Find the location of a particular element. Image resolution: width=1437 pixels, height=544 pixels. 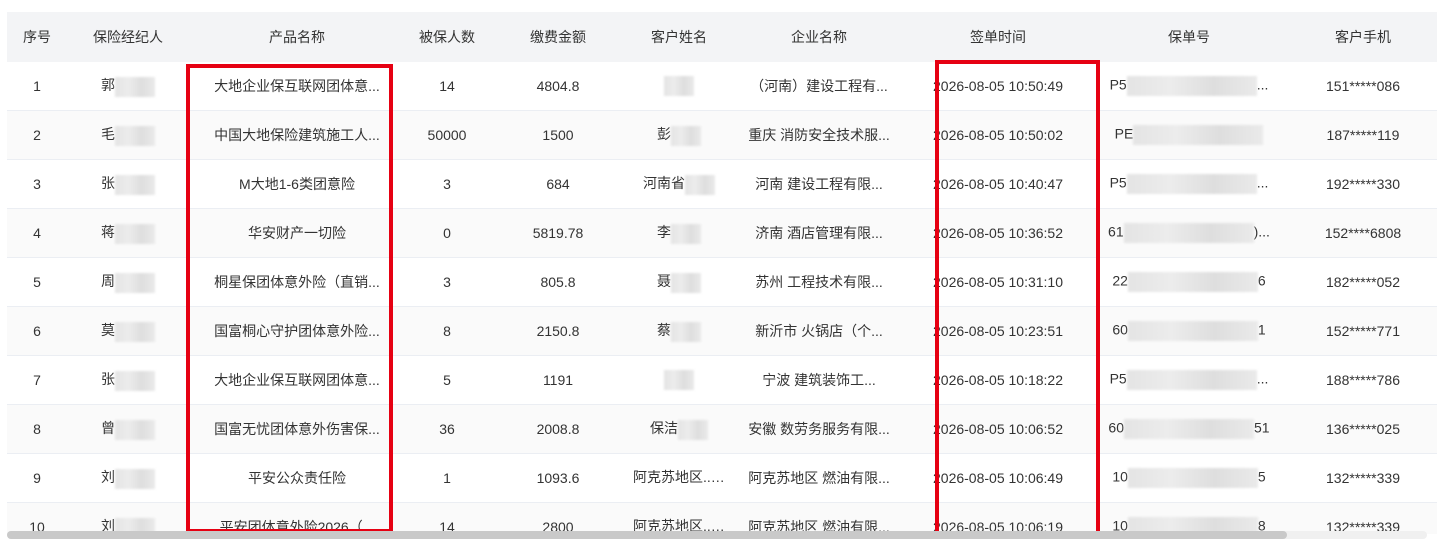

cell-index: 9 is located at coordinates (37, 478).